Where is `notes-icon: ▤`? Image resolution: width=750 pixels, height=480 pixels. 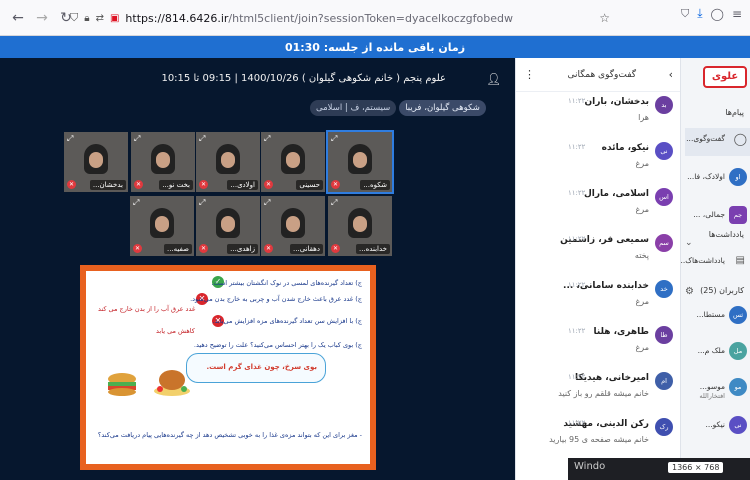
notes-icon: ▤ is located at coordinates (740, 260).